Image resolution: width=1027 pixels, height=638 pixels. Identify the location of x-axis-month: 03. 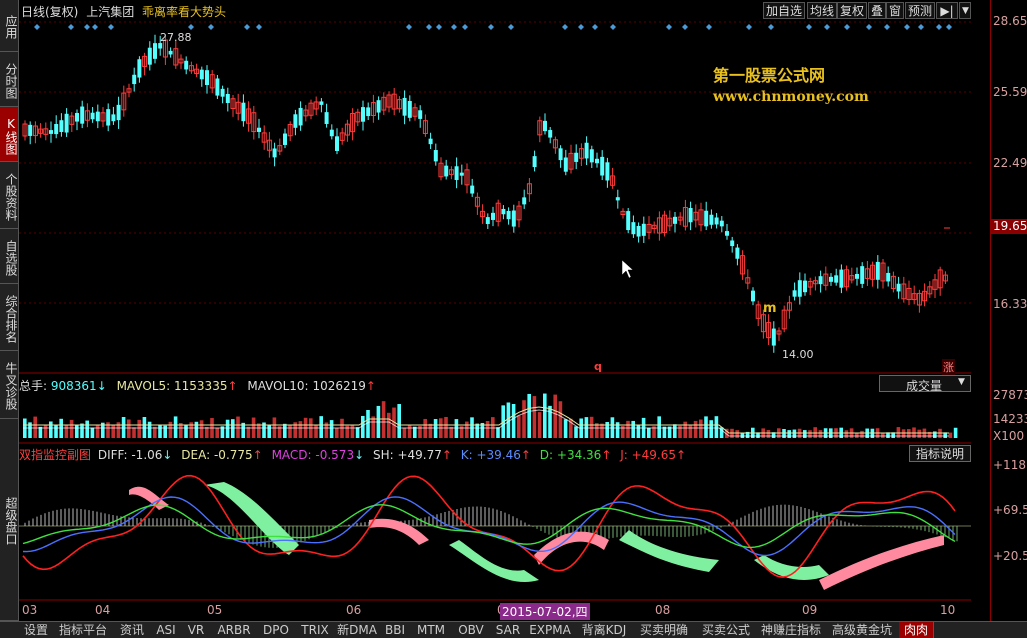
(30, 610).